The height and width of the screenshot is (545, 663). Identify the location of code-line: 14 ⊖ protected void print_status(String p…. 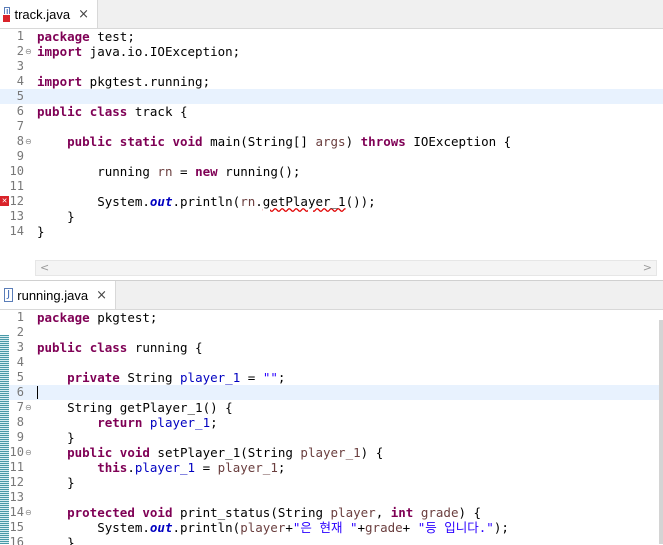
(331, 512).